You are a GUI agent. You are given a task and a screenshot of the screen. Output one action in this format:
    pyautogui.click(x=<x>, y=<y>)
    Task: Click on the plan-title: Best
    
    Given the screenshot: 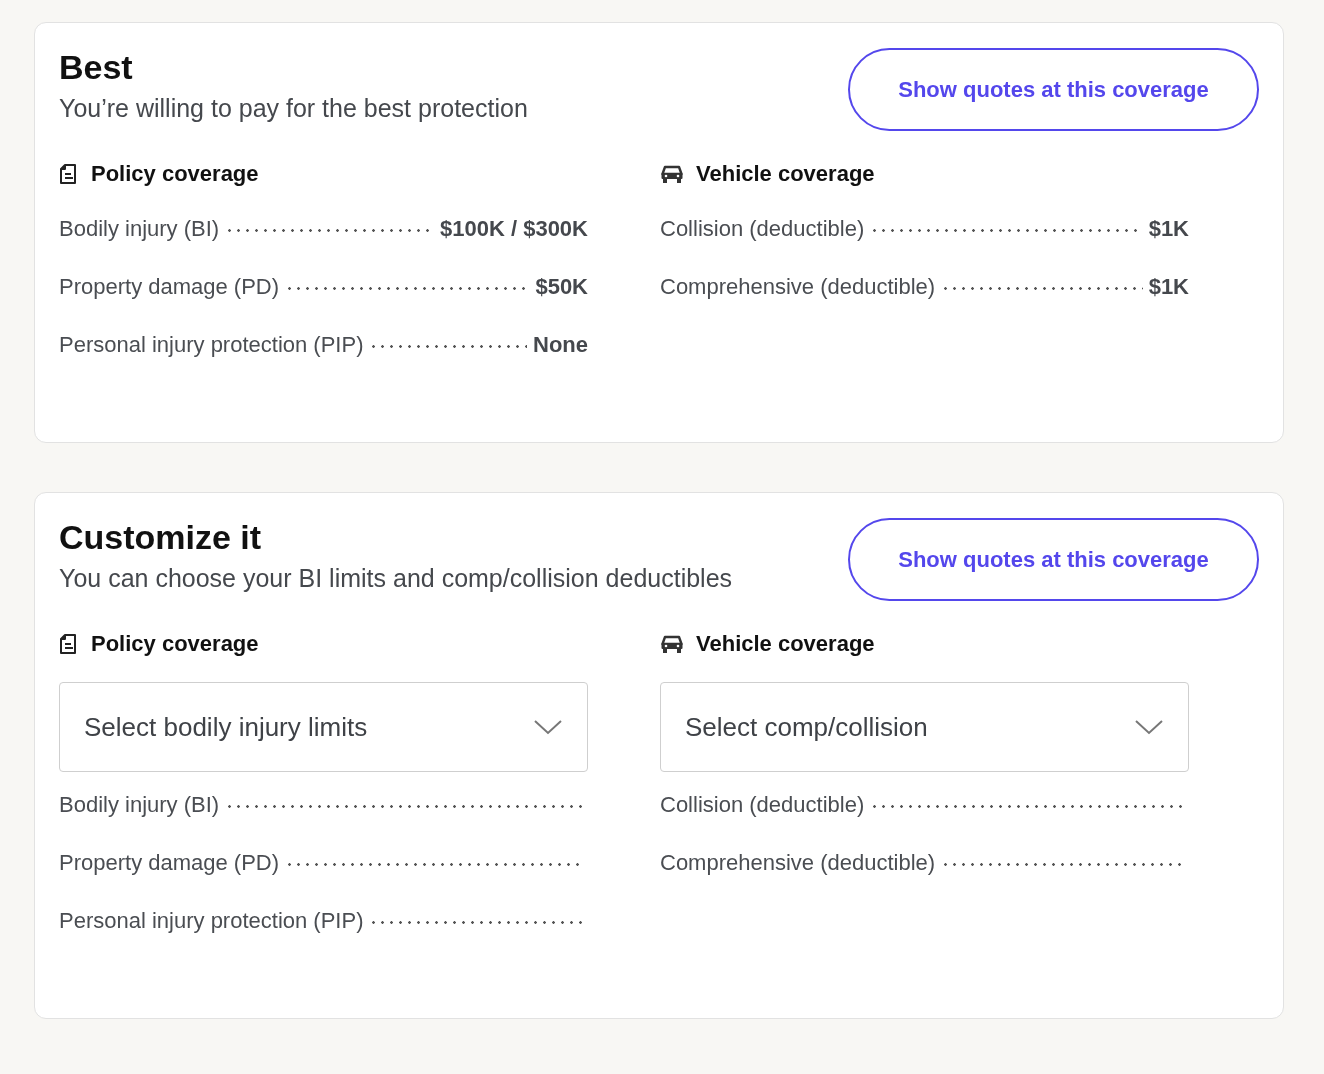 What is the action you would take?
    pyautogui.click(x=96, y=67)
    